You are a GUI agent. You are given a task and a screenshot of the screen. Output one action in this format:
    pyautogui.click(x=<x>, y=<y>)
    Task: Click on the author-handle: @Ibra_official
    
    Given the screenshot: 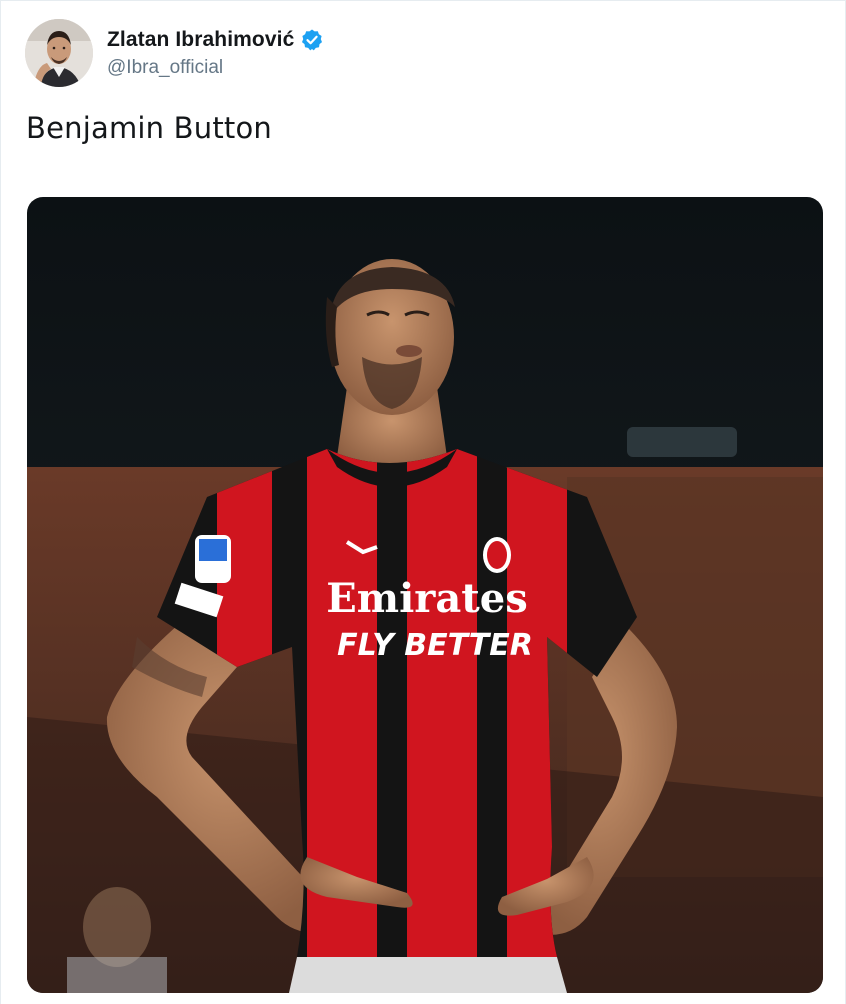 What is the action you would take?
    pyautogui.click(x=215, y=68)
    